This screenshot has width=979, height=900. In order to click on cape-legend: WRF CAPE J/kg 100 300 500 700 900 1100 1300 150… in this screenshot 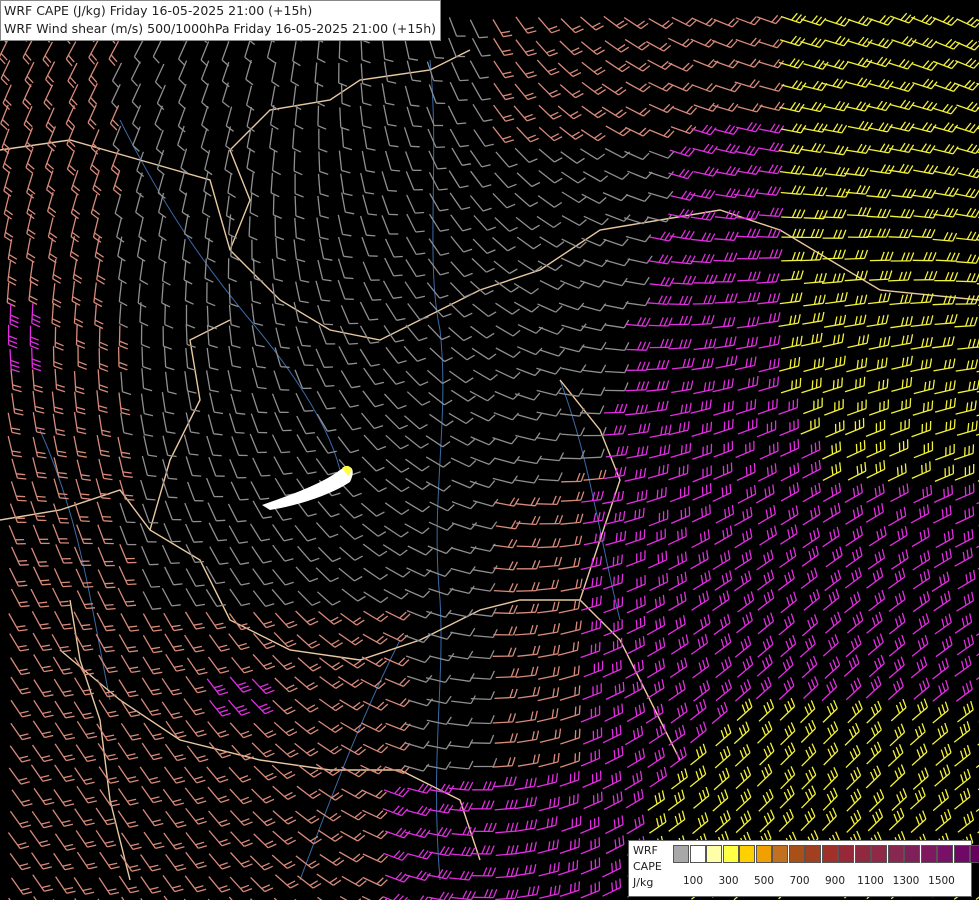, I will do `click(803, 868)`.